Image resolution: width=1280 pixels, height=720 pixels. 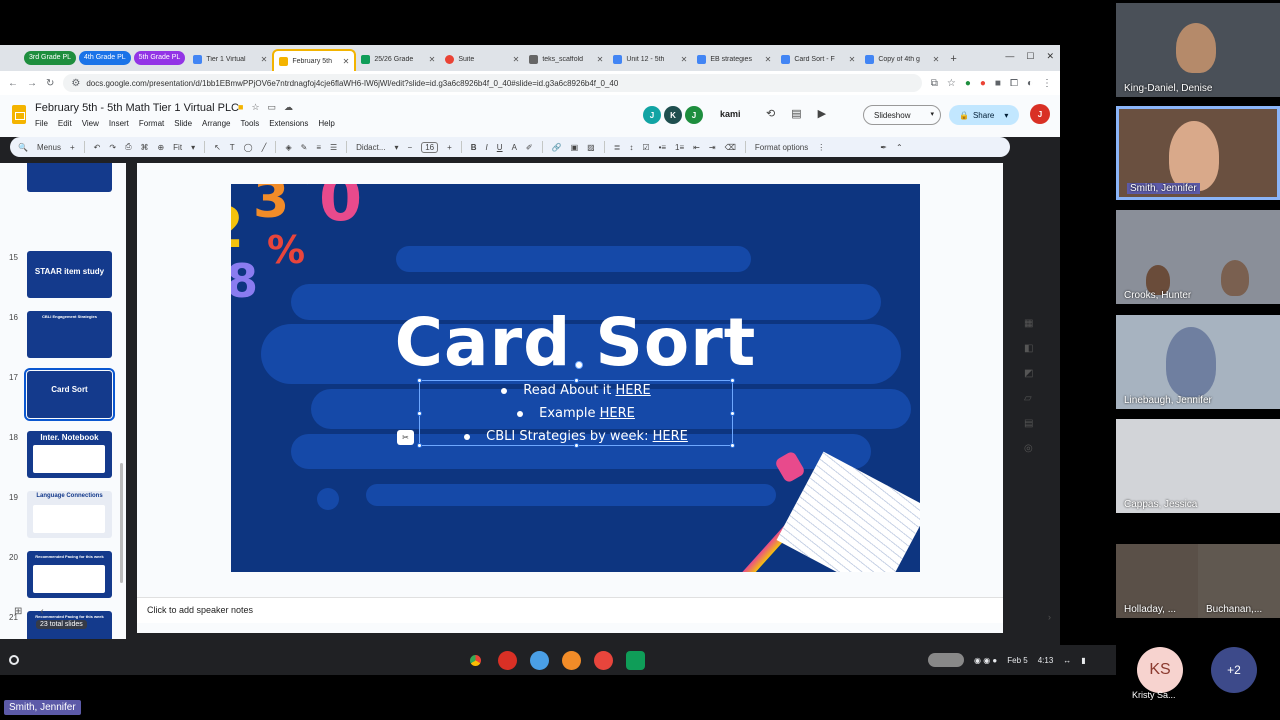 I want to click on slide-thumbnail-row: 17 Card Sort, so click(x=63, y=394).